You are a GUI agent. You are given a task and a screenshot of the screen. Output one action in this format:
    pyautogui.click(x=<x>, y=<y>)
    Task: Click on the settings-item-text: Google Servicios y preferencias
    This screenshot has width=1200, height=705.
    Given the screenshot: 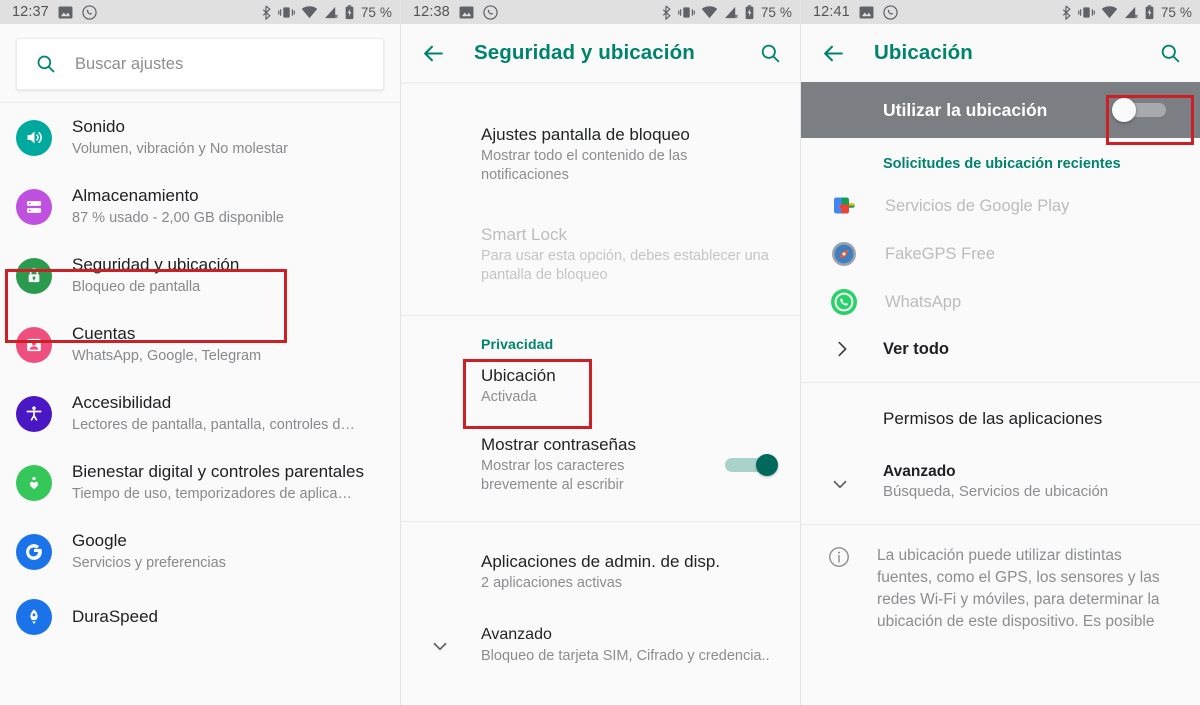 What is the action you would take?
    pyautogui.click(x=149, y=551)
    